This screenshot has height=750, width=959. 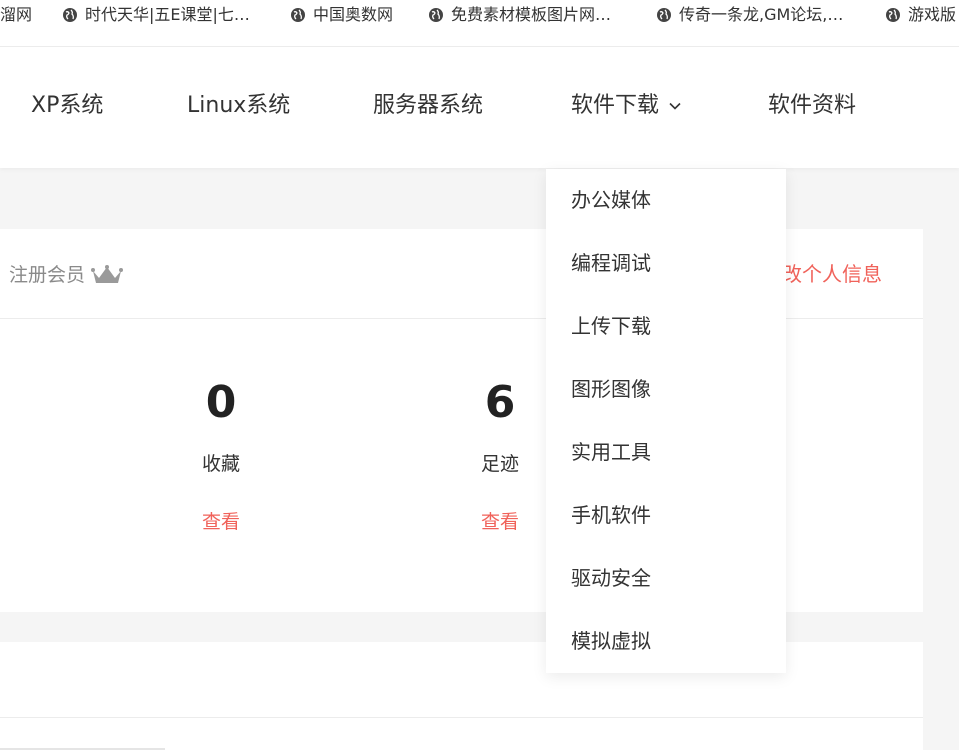 What do you see at coordinates (611, 452) in the screenshot?
I see `dropdown-item-utilities: 实用工具` at bounding box center [611, 452].